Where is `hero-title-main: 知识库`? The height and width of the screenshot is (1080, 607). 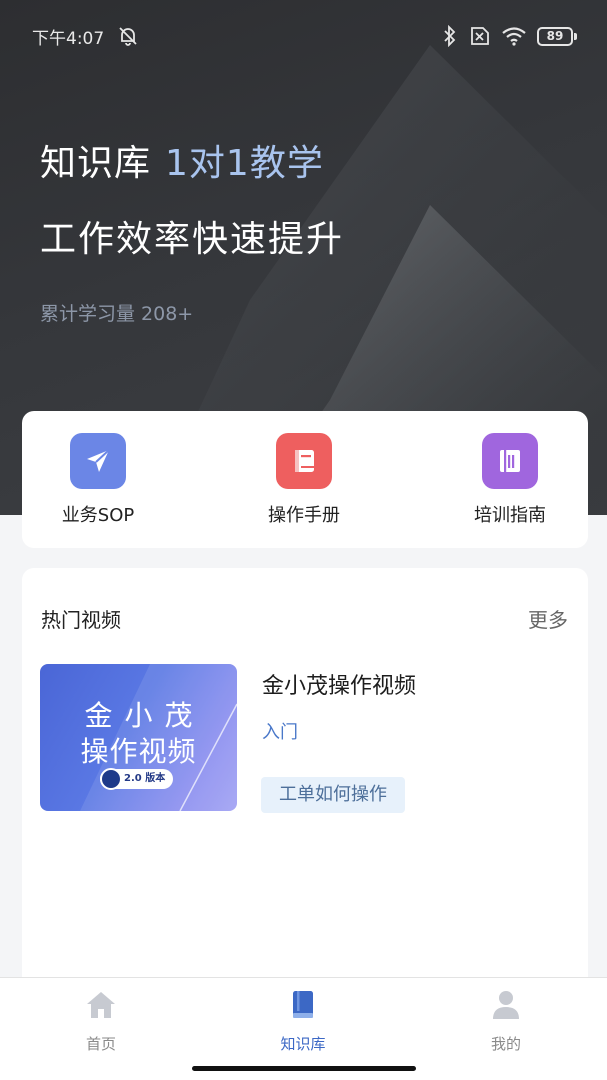 hero-title-main: 知识库 is located at coordinates (96, 163).